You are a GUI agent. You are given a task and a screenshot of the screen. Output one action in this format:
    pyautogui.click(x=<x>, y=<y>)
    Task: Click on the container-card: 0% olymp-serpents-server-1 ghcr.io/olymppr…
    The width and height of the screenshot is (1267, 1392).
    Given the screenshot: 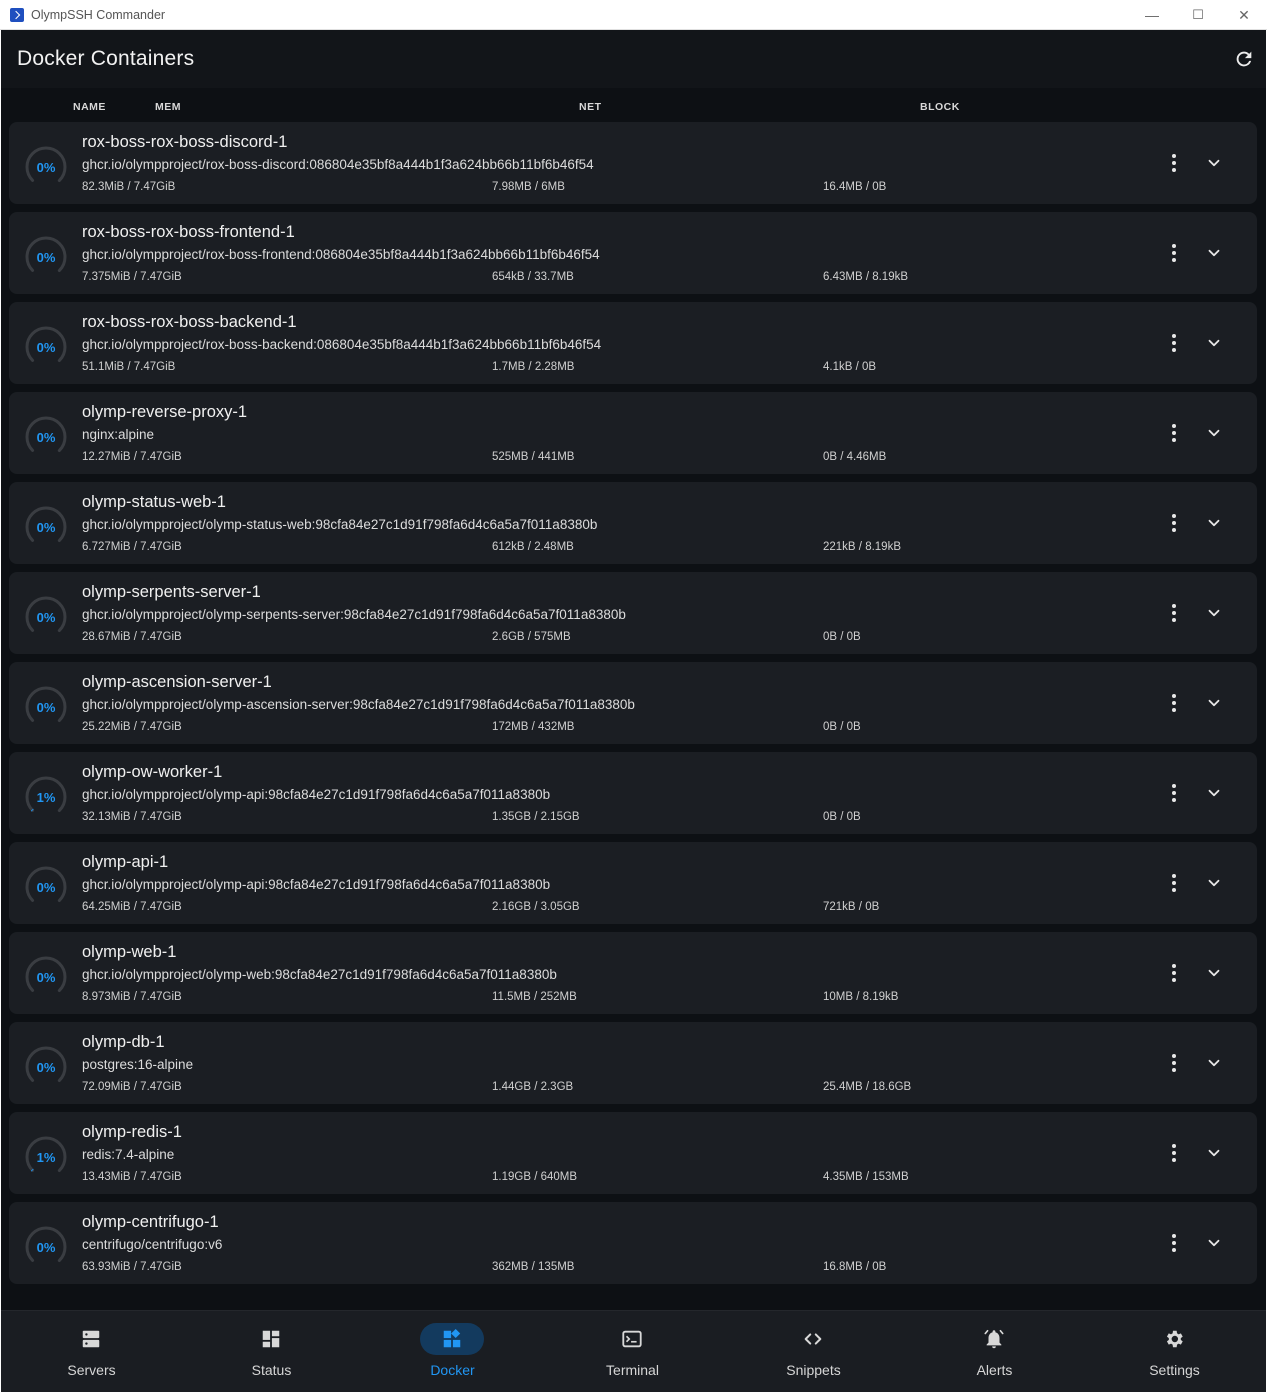 What is the action you would take?
    pyautogui.click(x=633, y=613)
    